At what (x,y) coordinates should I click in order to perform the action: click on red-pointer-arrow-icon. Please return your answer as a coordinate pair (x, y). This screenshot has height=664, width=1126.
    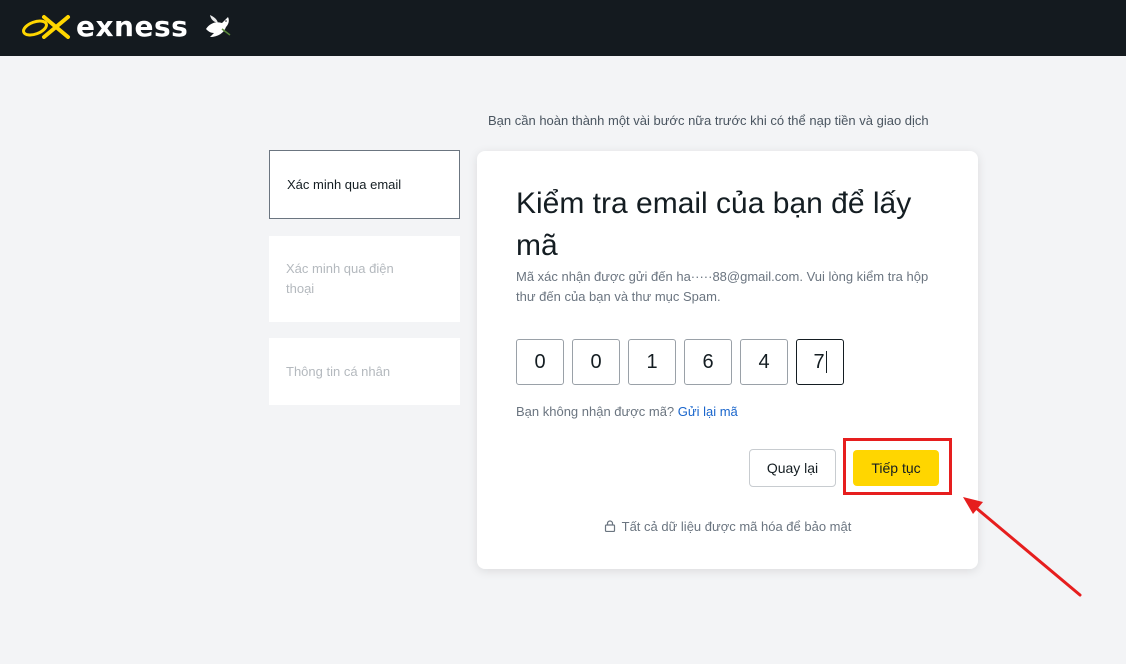
    Looking at the image, I should click on (1022, 547).